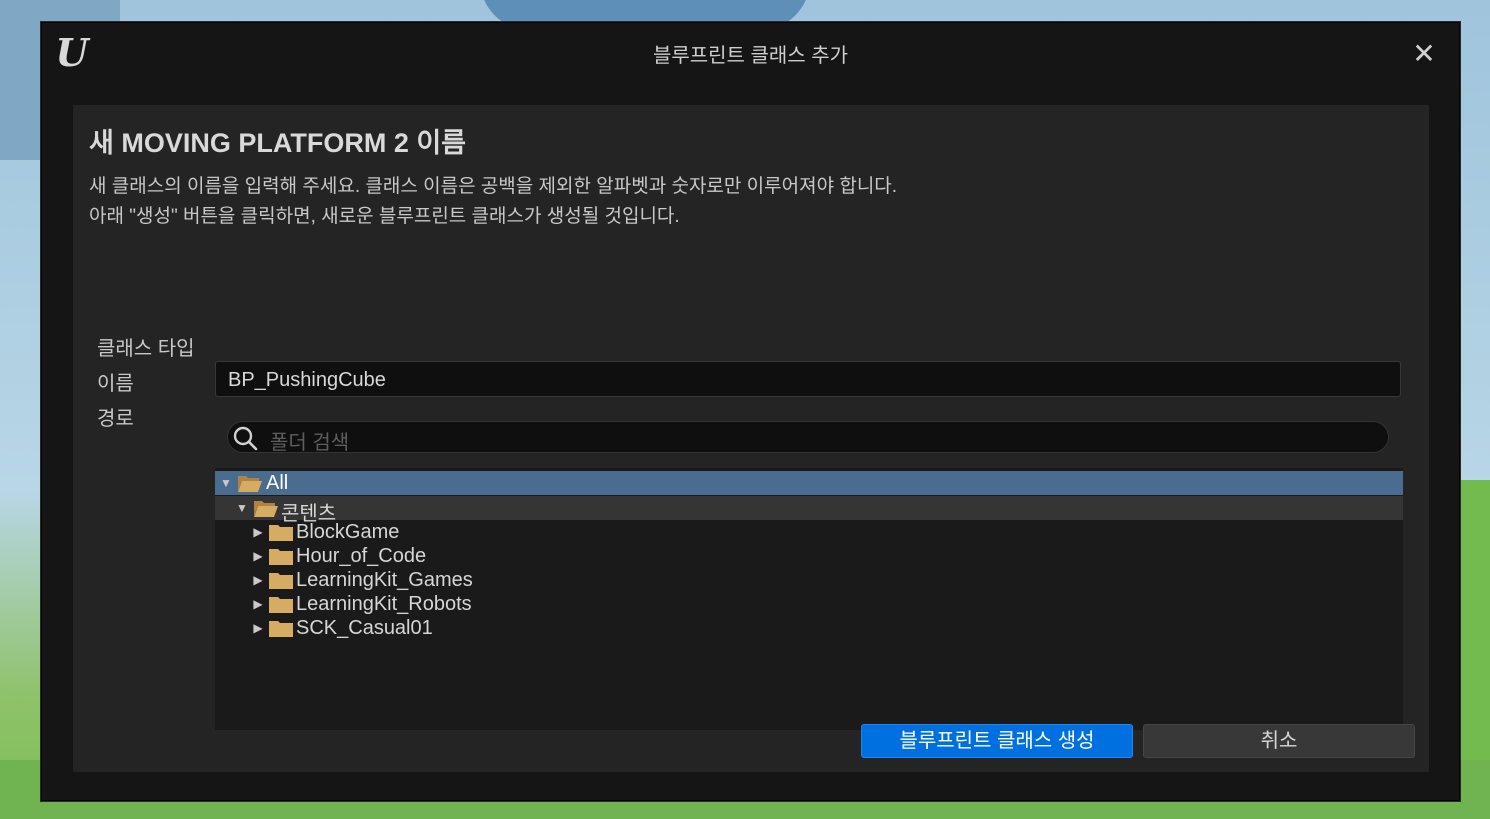 The width and height of the screenshot is (1490, 819). What do you see at coordinates (146, 349) in the screenshot?
I see `class-type-label: 클래스 타입` at bounding box center [146, 349].